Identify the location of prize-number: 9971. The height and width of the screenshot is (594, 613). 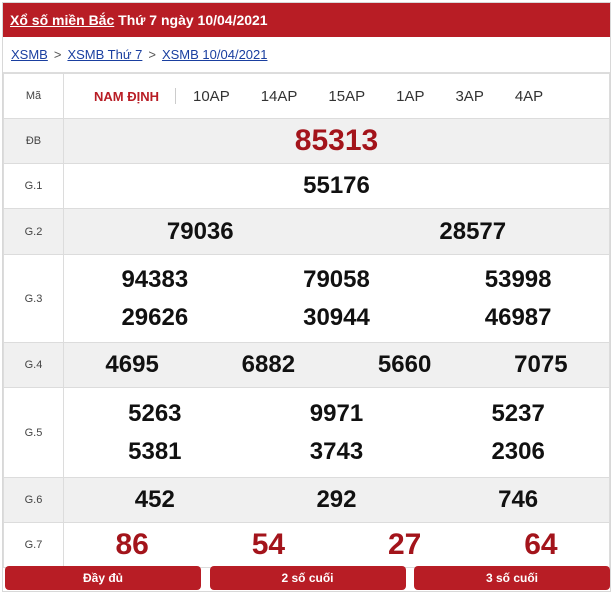
(336, 413).